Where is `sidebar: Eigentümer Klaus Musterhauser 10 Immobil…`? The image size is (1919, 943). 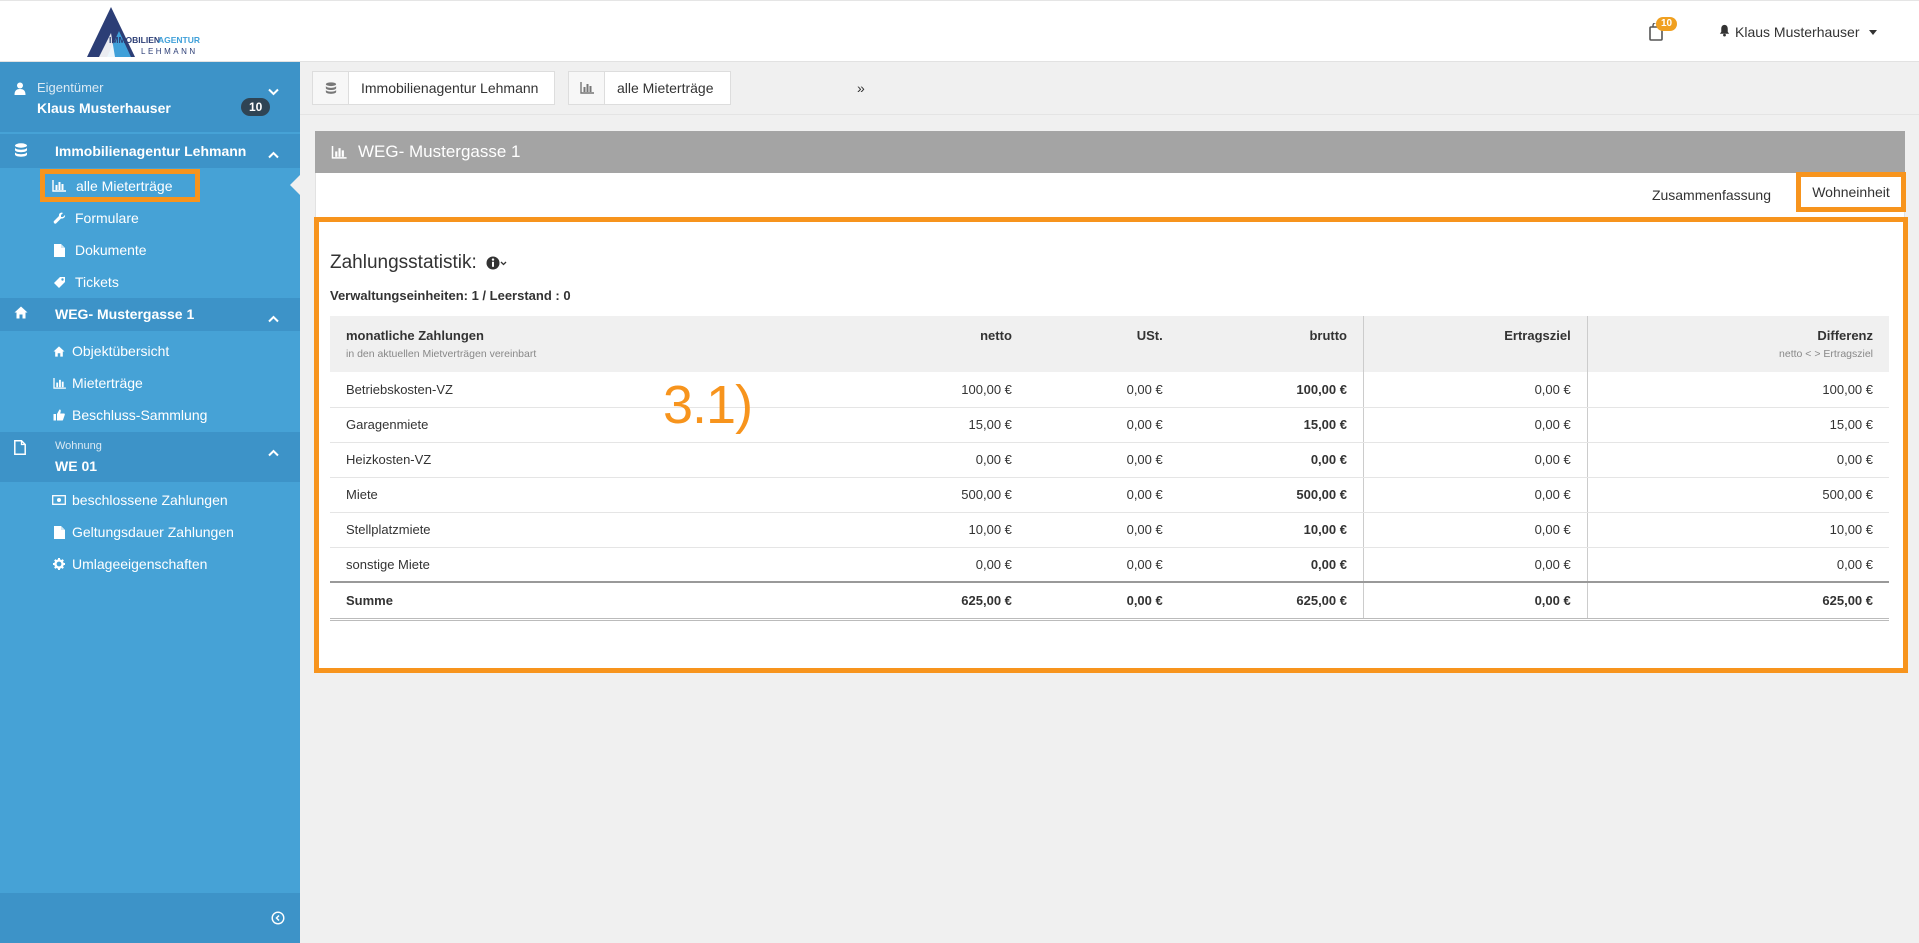 sidebar: Eigentümer Klaus Musterhauser 10 Immobil… is located at coordinates (150, 502).